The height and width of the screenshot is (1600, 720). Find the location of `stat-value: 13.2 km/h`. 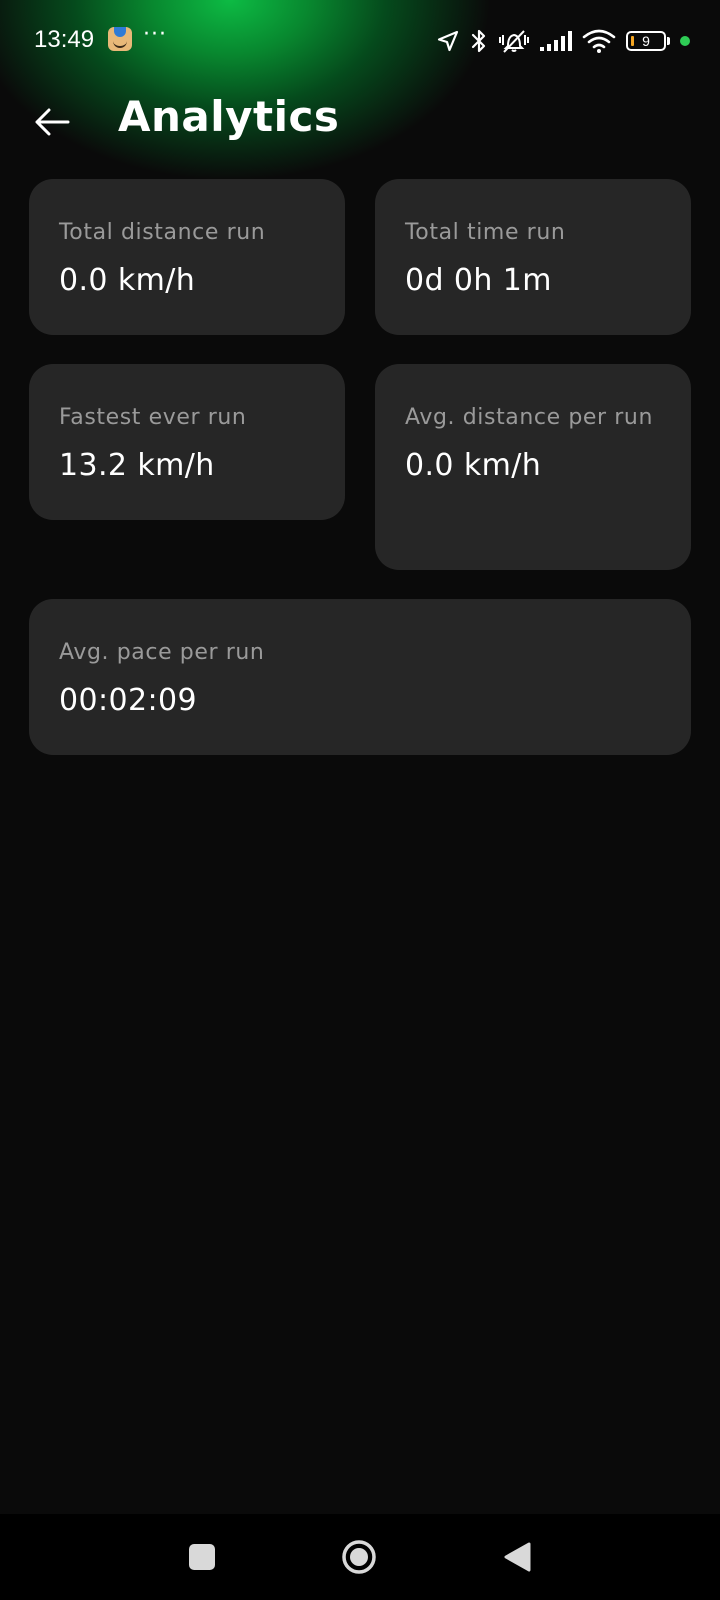

stat-value: 13.2 km/h is located at coordinates (137, 465).